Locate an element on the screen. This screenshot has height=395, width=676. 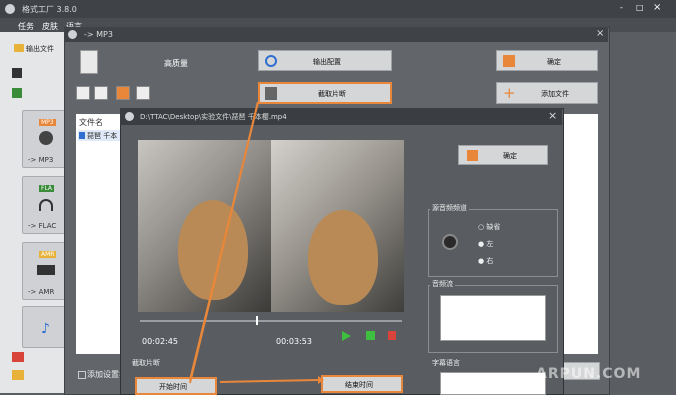
arrow-to-end is located at coordinates (269, 381).